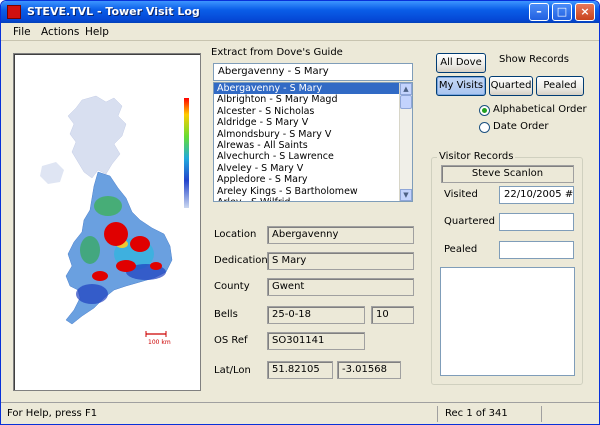 This screenshot has width=600, height=425. What do you see at coordinates (313, 89) in the screenshot?
I see `tower-list-item: Abergavenny - S Mary` at bounding box center [313, 89].